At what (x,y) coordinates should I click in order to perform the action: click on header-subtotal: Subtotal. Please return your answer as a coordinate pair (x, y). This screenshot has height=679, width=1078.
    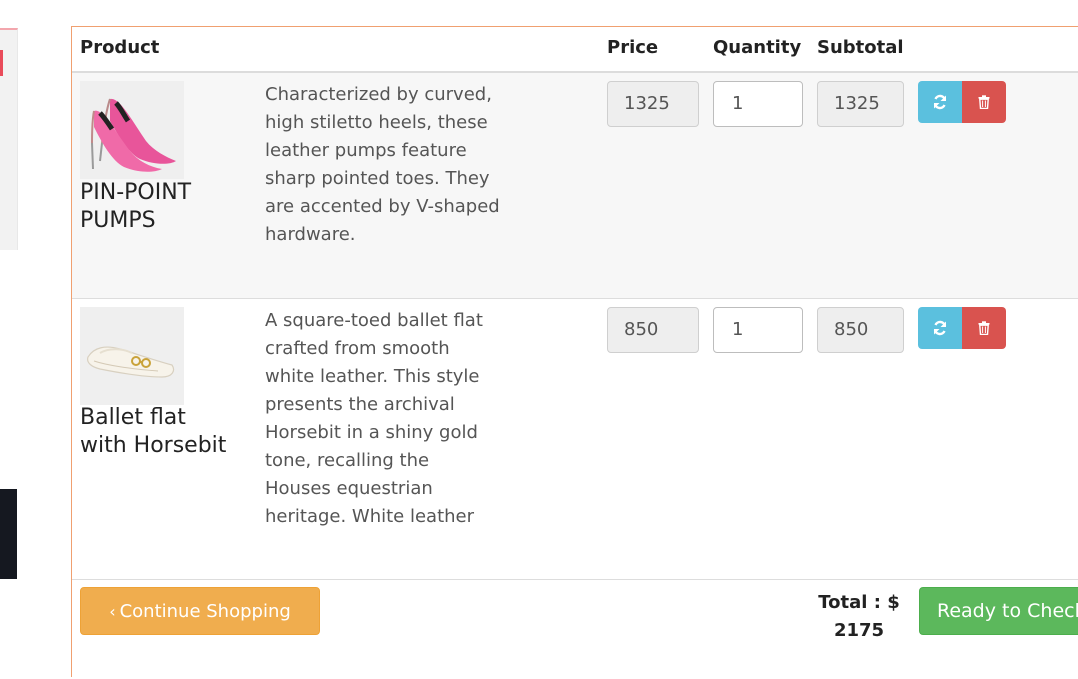
    Looking at the image, I should click on (860, 47).